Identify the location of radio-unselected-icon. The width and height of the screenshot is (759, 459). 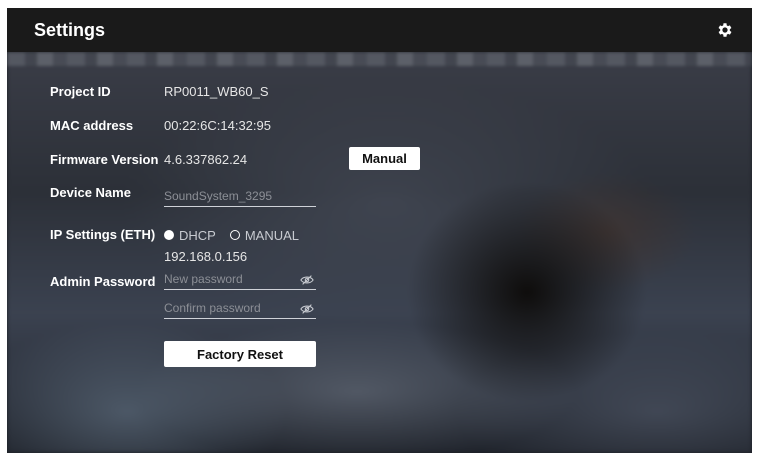
(234, 235).